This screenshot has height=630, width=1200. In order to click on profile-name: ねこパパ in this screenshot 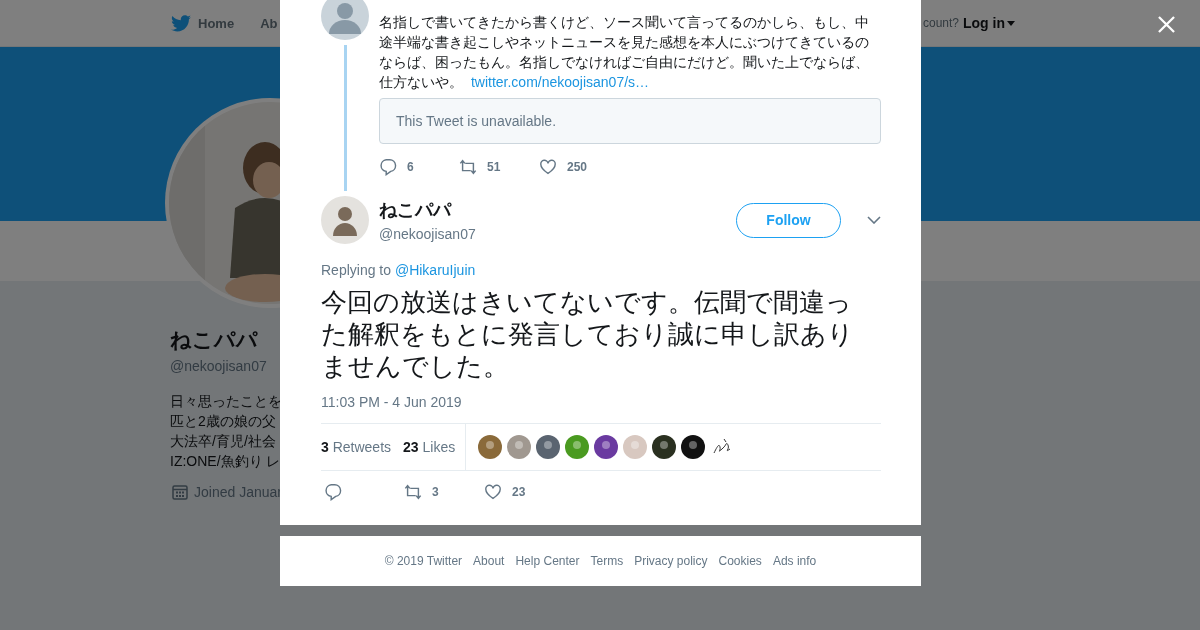, I will do `click(214, 340)`.